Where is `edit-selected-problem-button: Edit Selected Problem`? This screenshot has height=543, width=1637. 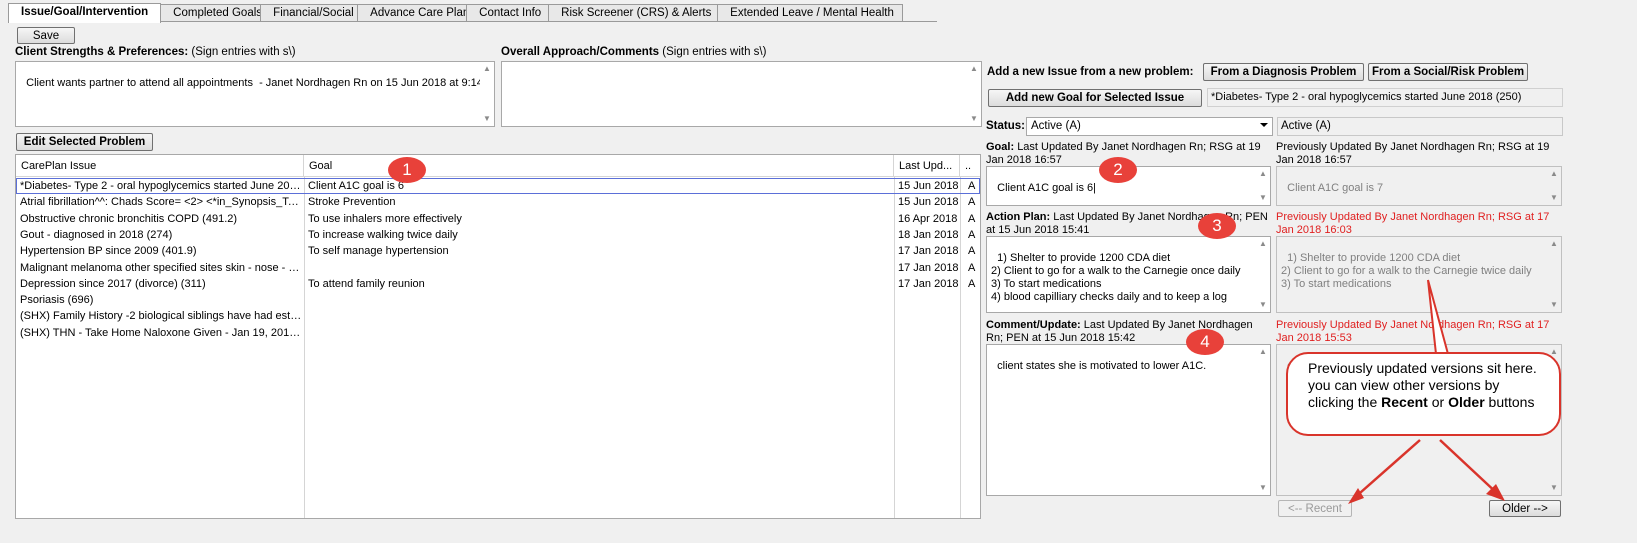
edit-selected-problem-button: Edit Selected Problem is located at coordinates (84, 142).